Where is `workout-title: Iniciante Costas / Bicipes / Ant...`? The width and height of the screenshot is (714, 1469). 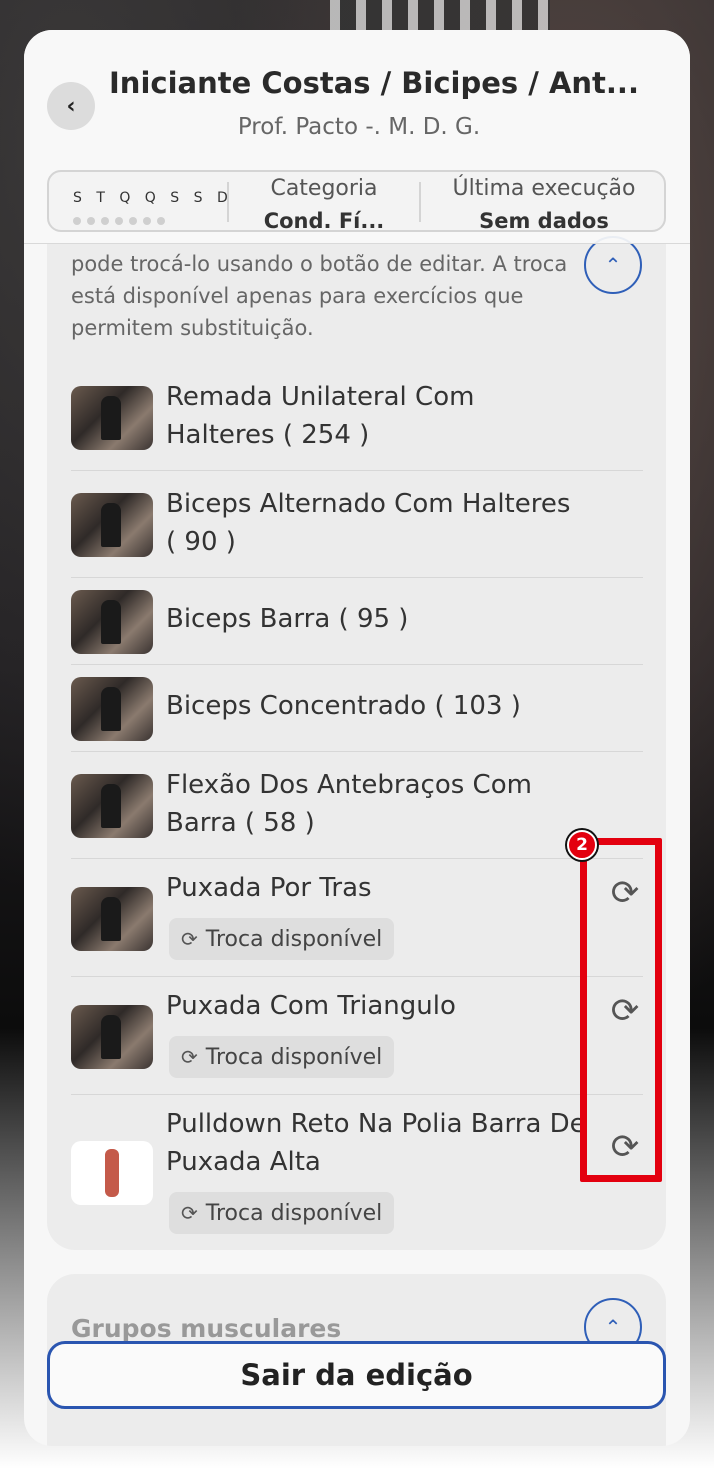 workout-title: Iniciante Costas / Bicipes / Ant... is located at coordinates (374, 83).